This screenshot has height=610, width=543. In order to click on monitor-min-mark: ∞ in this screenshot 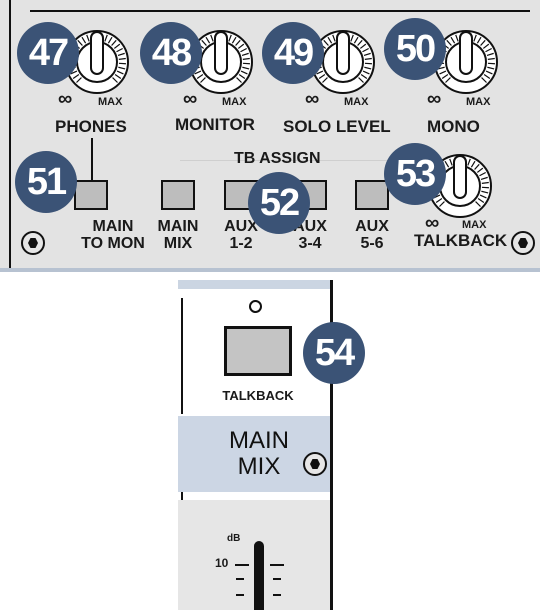, I will do `click(190, 99)`.